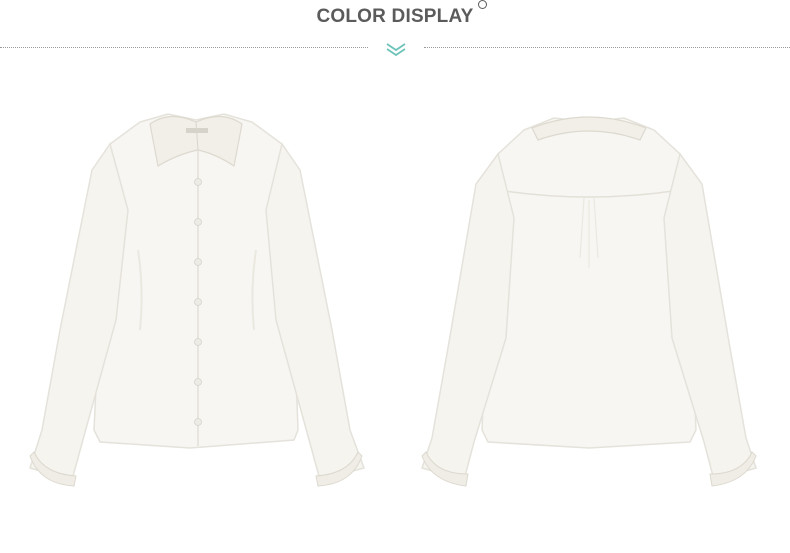 The image size is (790, 553). Describe the element at coordinates (607, 47) in the screenshot. I see `divider-right` at that location.